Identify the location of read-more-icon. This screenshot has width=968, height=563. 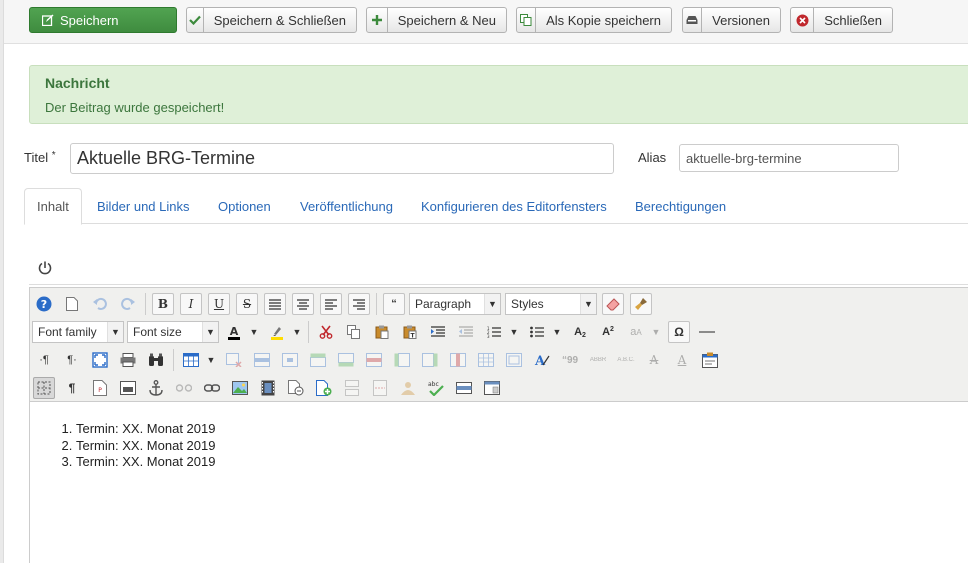
(380, 388).